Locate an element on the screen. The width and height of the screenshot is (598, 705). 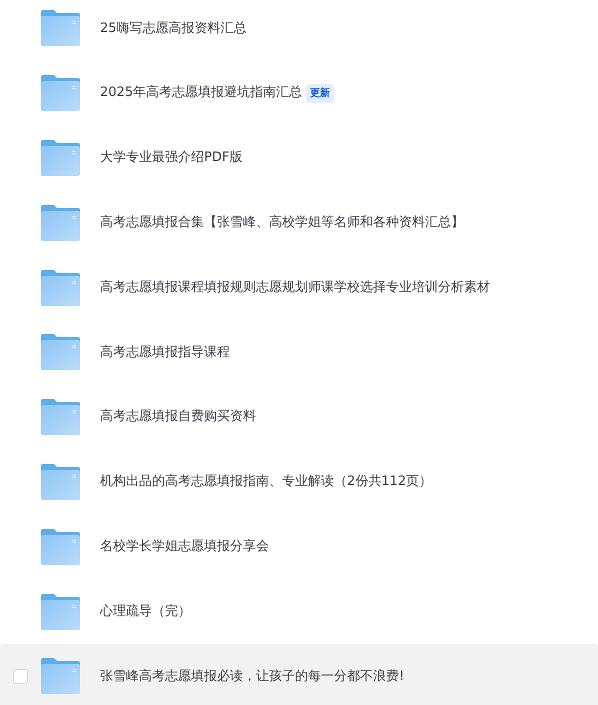
file-row: 高考志愿填报指导课程 is located at coordinates (299, 352).